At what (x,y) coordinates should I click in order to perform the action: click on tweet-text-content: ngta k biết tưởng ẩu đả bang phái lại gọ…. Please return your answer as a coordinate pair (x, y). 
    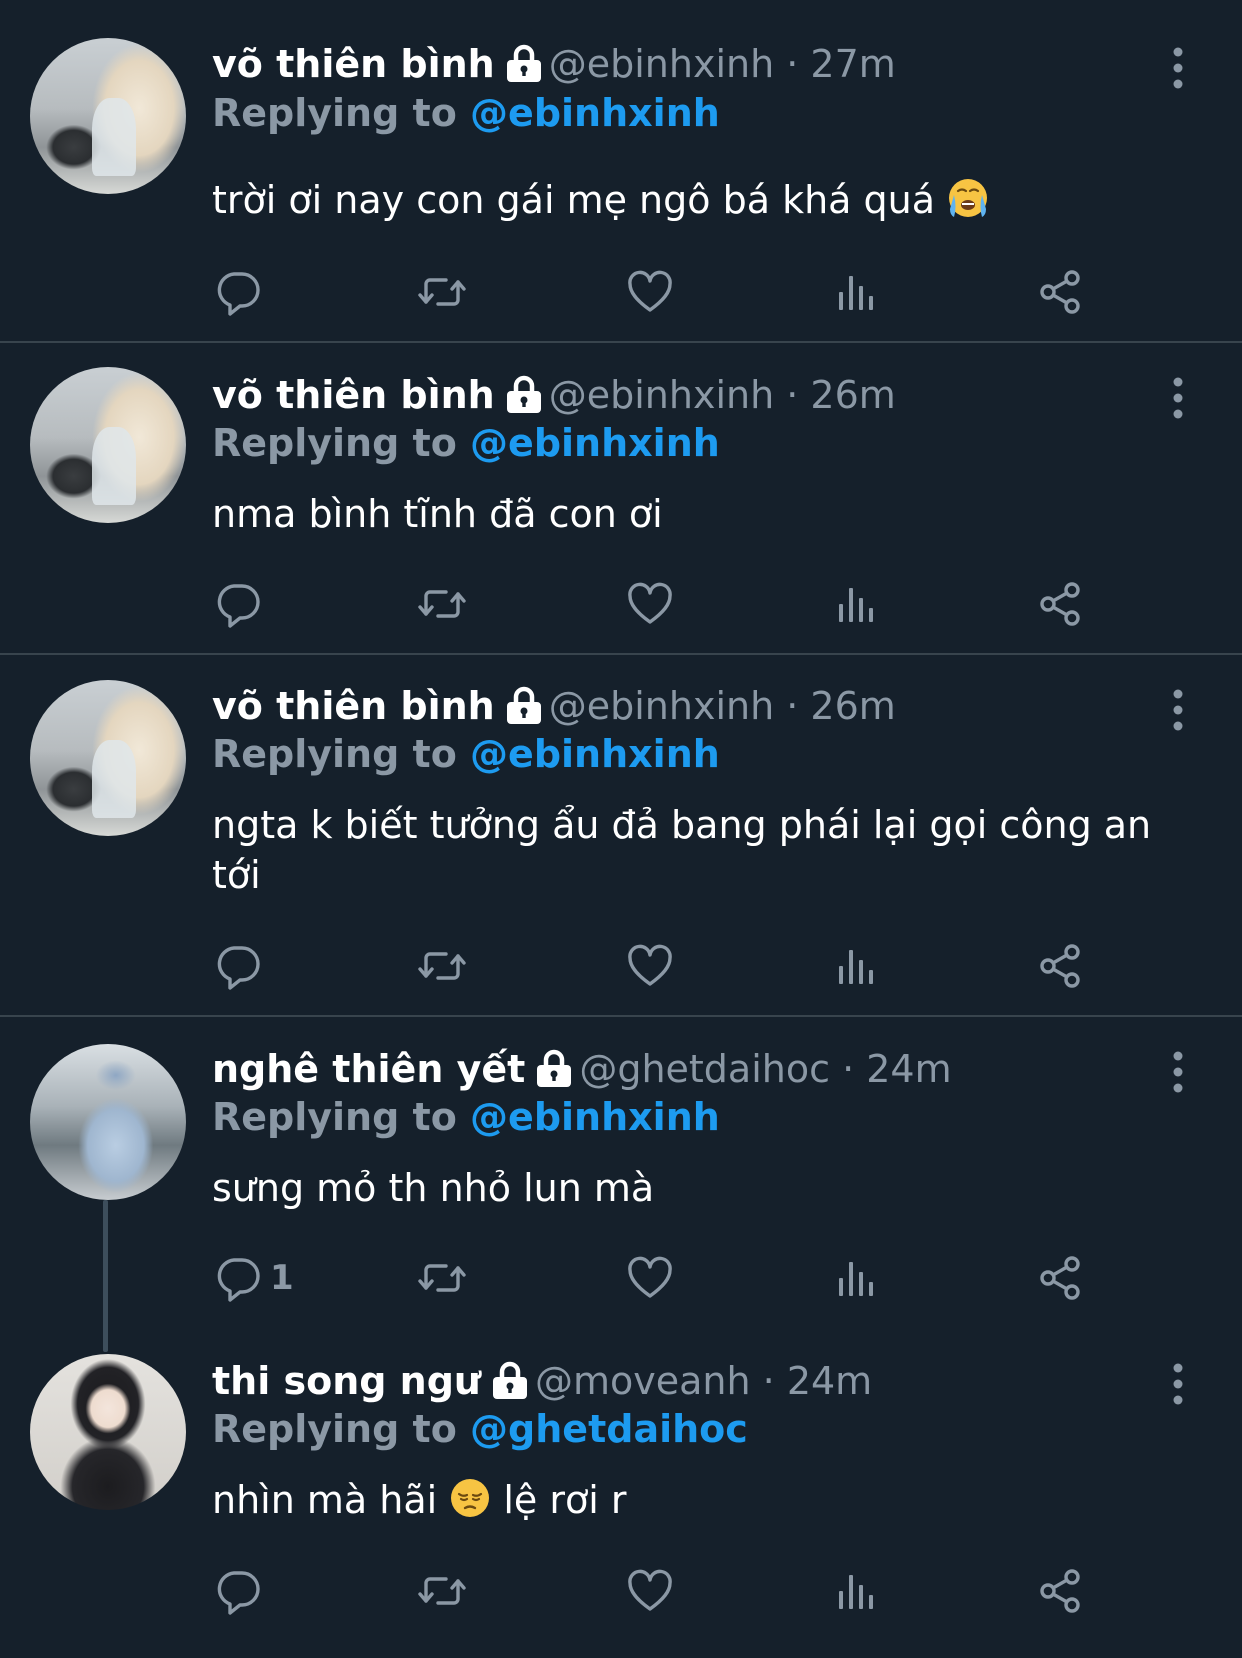
    Looking at the image, I should click on (682, 850).